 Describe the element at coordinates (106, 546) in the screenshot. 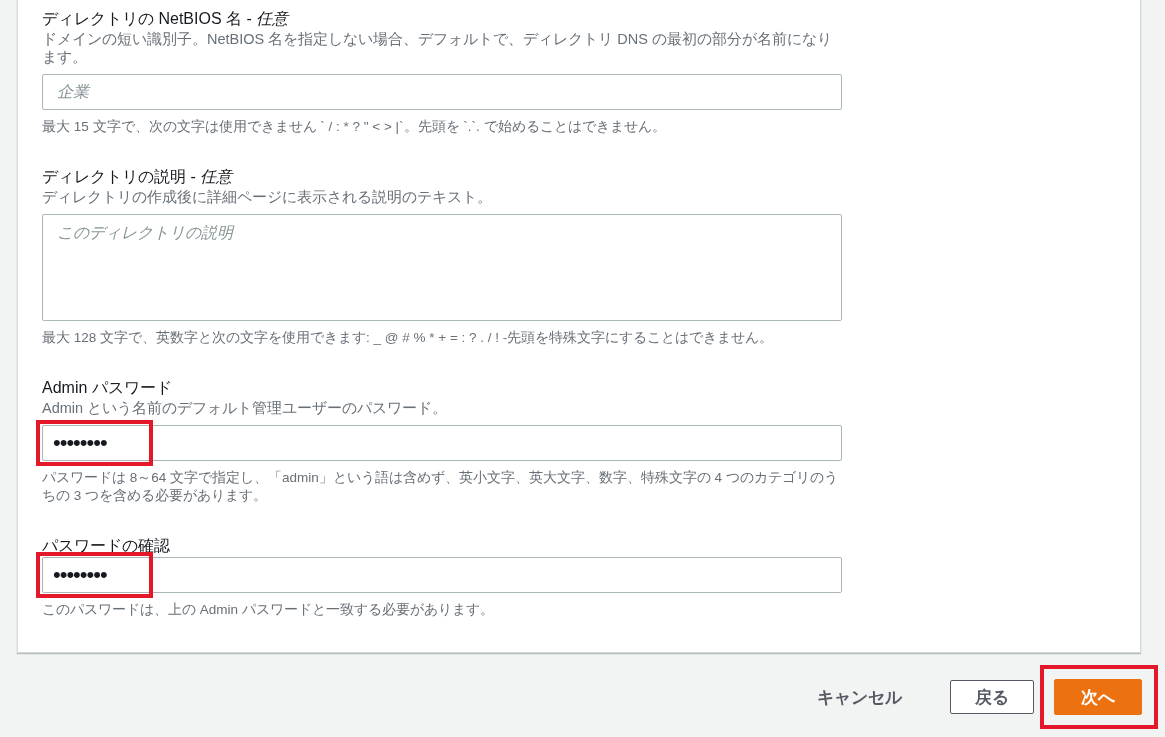

I see `field-label: パスワードの確認` at that location.